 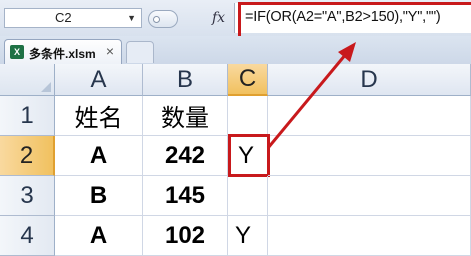 I want to click on cell-c4: Y, so click(x=248, y=236).